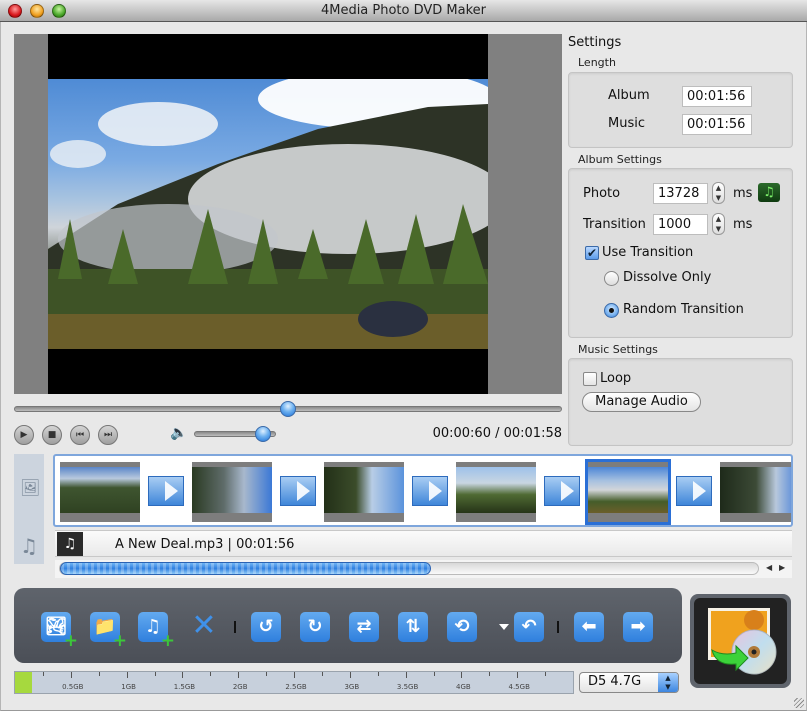 Image resolution: width=807 pixels, height=711 pixels. Describe the element at coordinates (717, 124) in the screenshot. I see `music-length-value: 00:01:56` at that location.